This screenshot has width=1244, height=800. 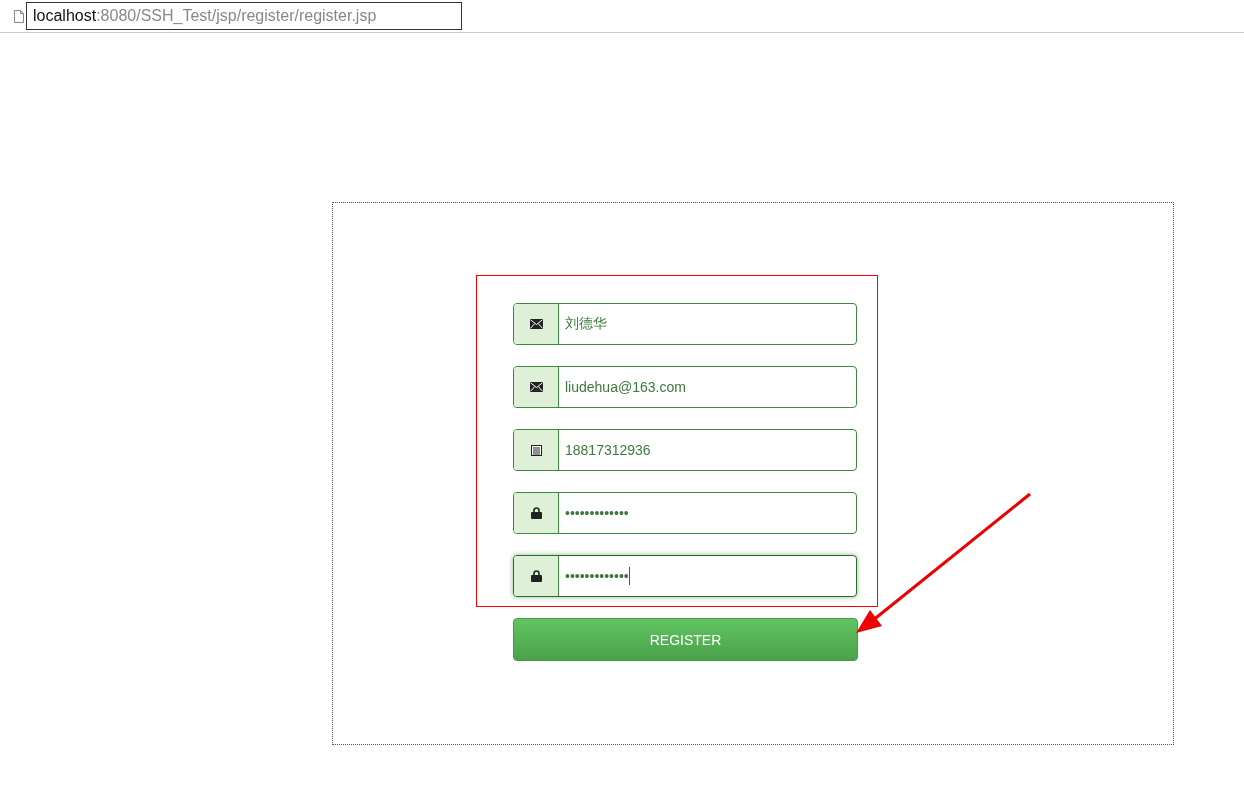 I want to click on list-icon, so click(x=536, y=450).